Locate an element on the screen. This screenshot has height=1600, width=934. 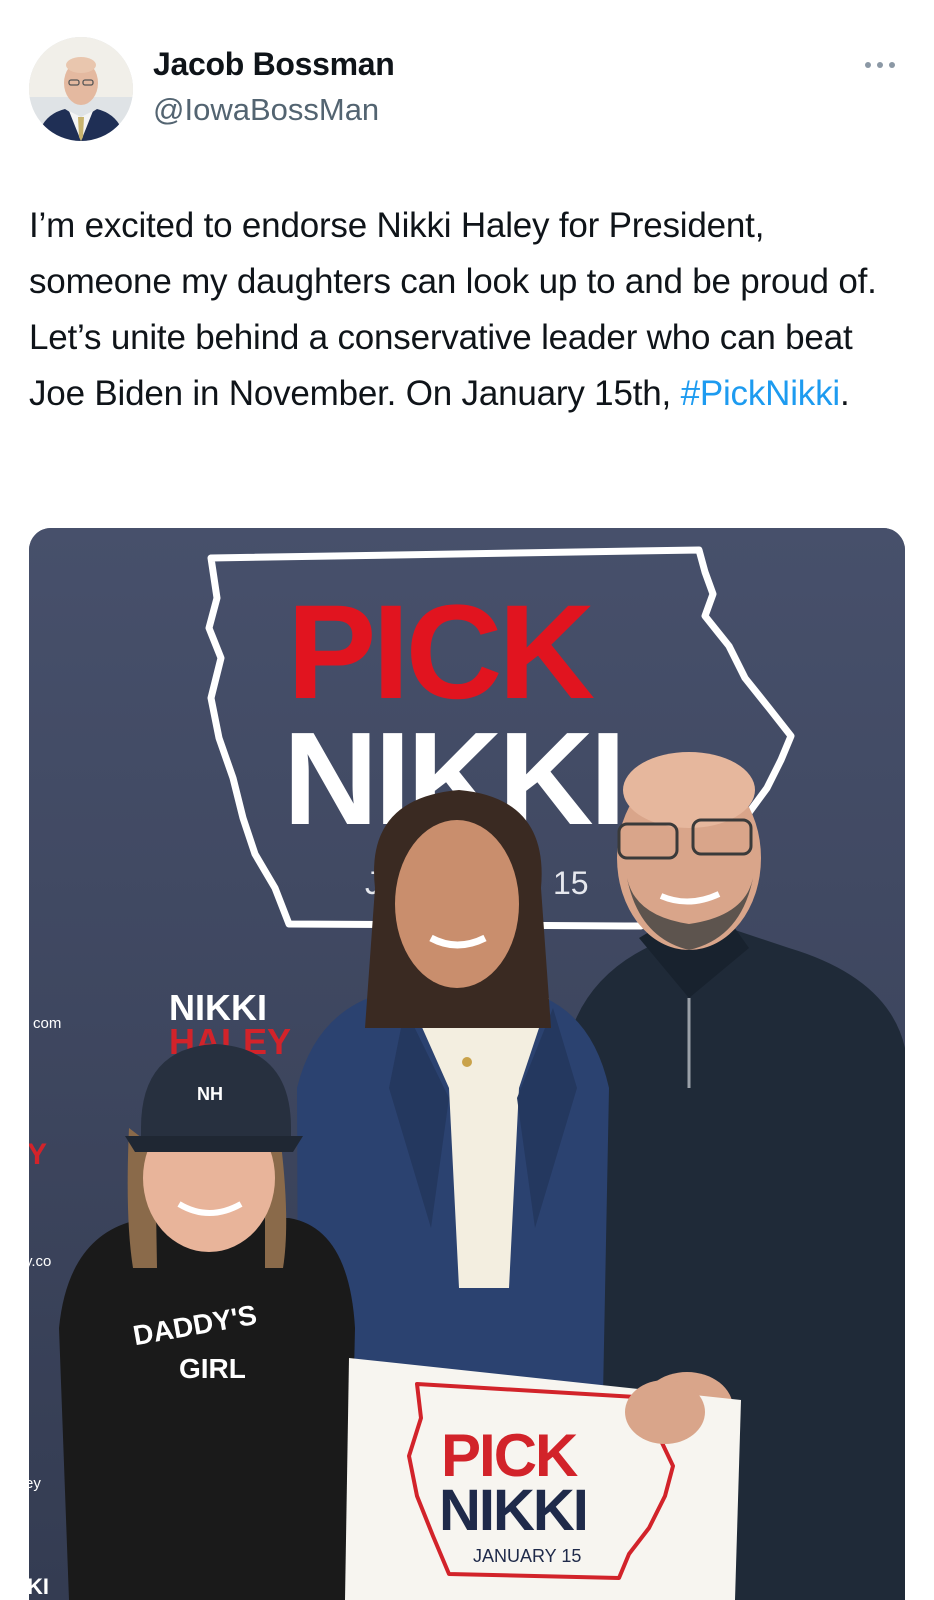
left-edge-com: com is located at coordinates (47, 1023).